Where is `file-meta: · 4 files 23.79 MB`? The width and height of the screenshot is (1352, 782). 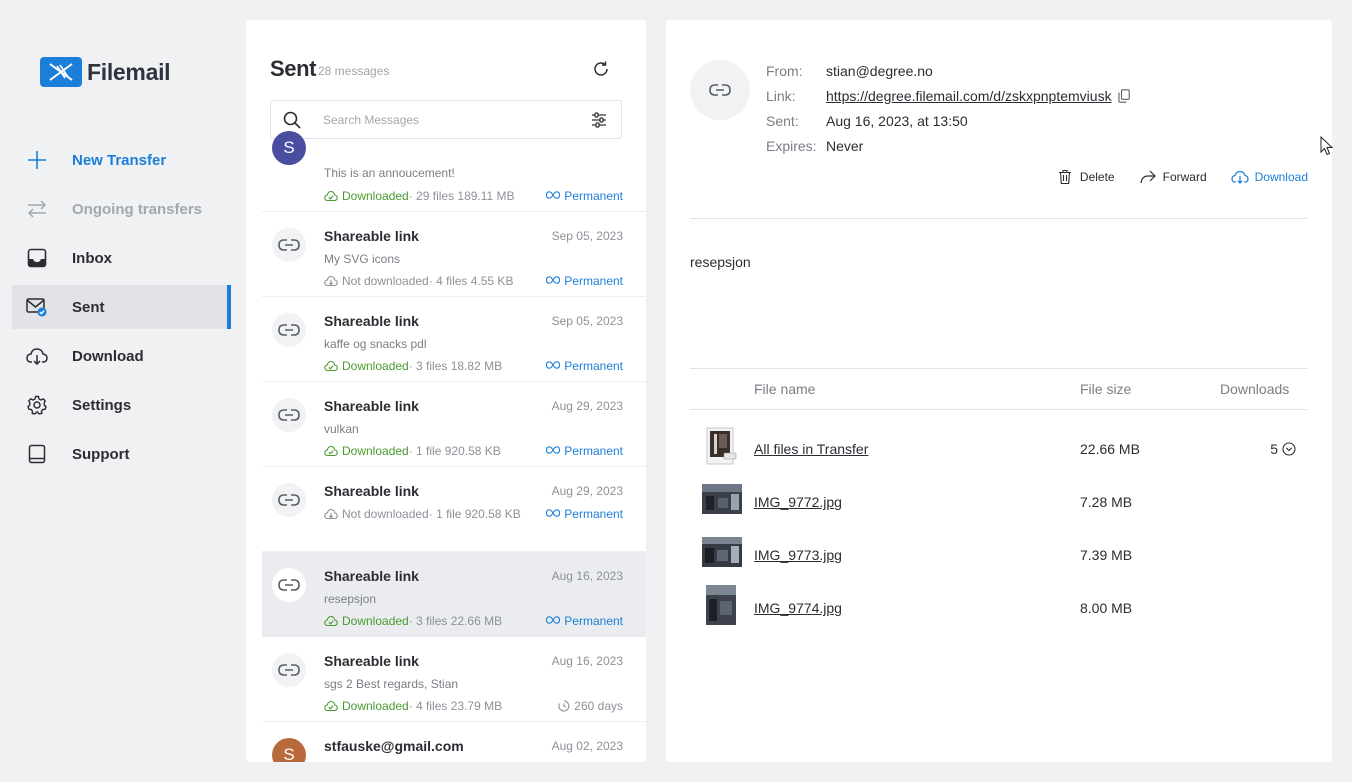 file-meta: · 4 files 23.79 MB is located at coordinates (455, 706).